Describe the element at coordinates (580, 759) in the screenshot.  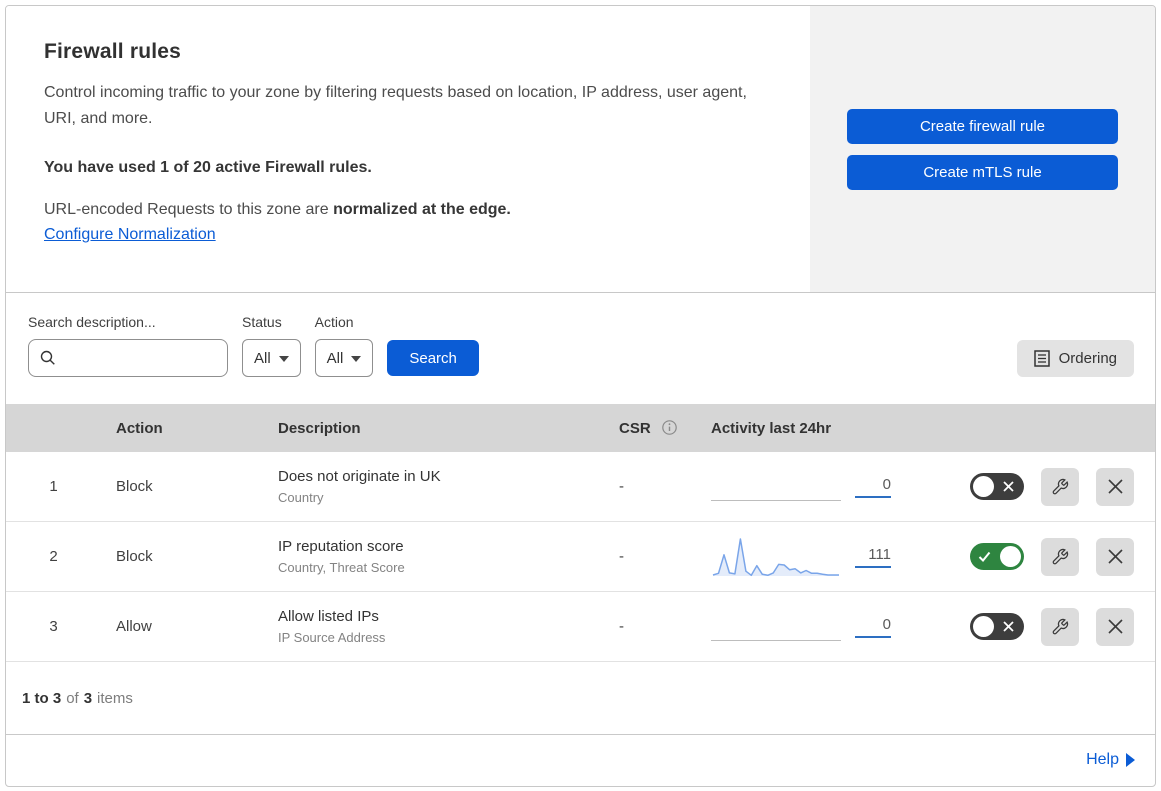
I see `help-strip: Help` at that location.